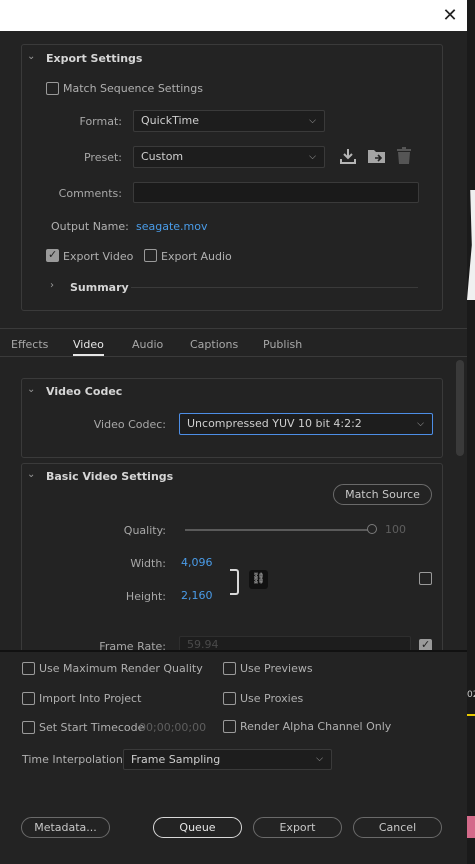 The width and height of the screenshot is (475, 864). I want to click on match-source-button: Match Source, so click(382, 494).